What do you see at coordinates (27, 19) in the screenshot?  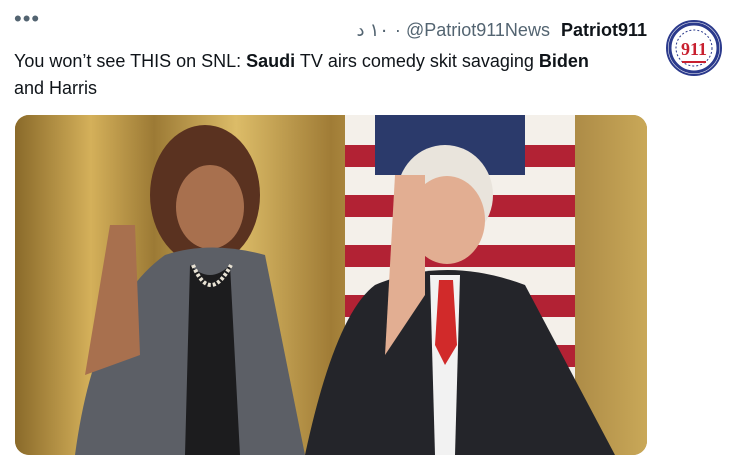 I see `more-options-icon: •••` at bounding box center [27, 19].